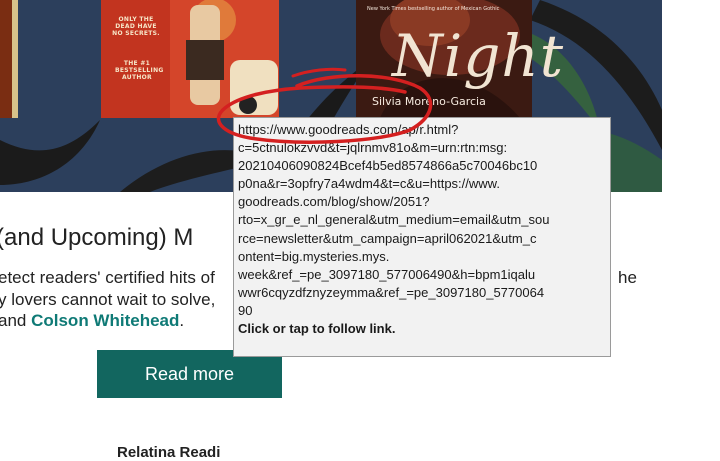  I want to click on book2-title: Night, so click(478, 56).